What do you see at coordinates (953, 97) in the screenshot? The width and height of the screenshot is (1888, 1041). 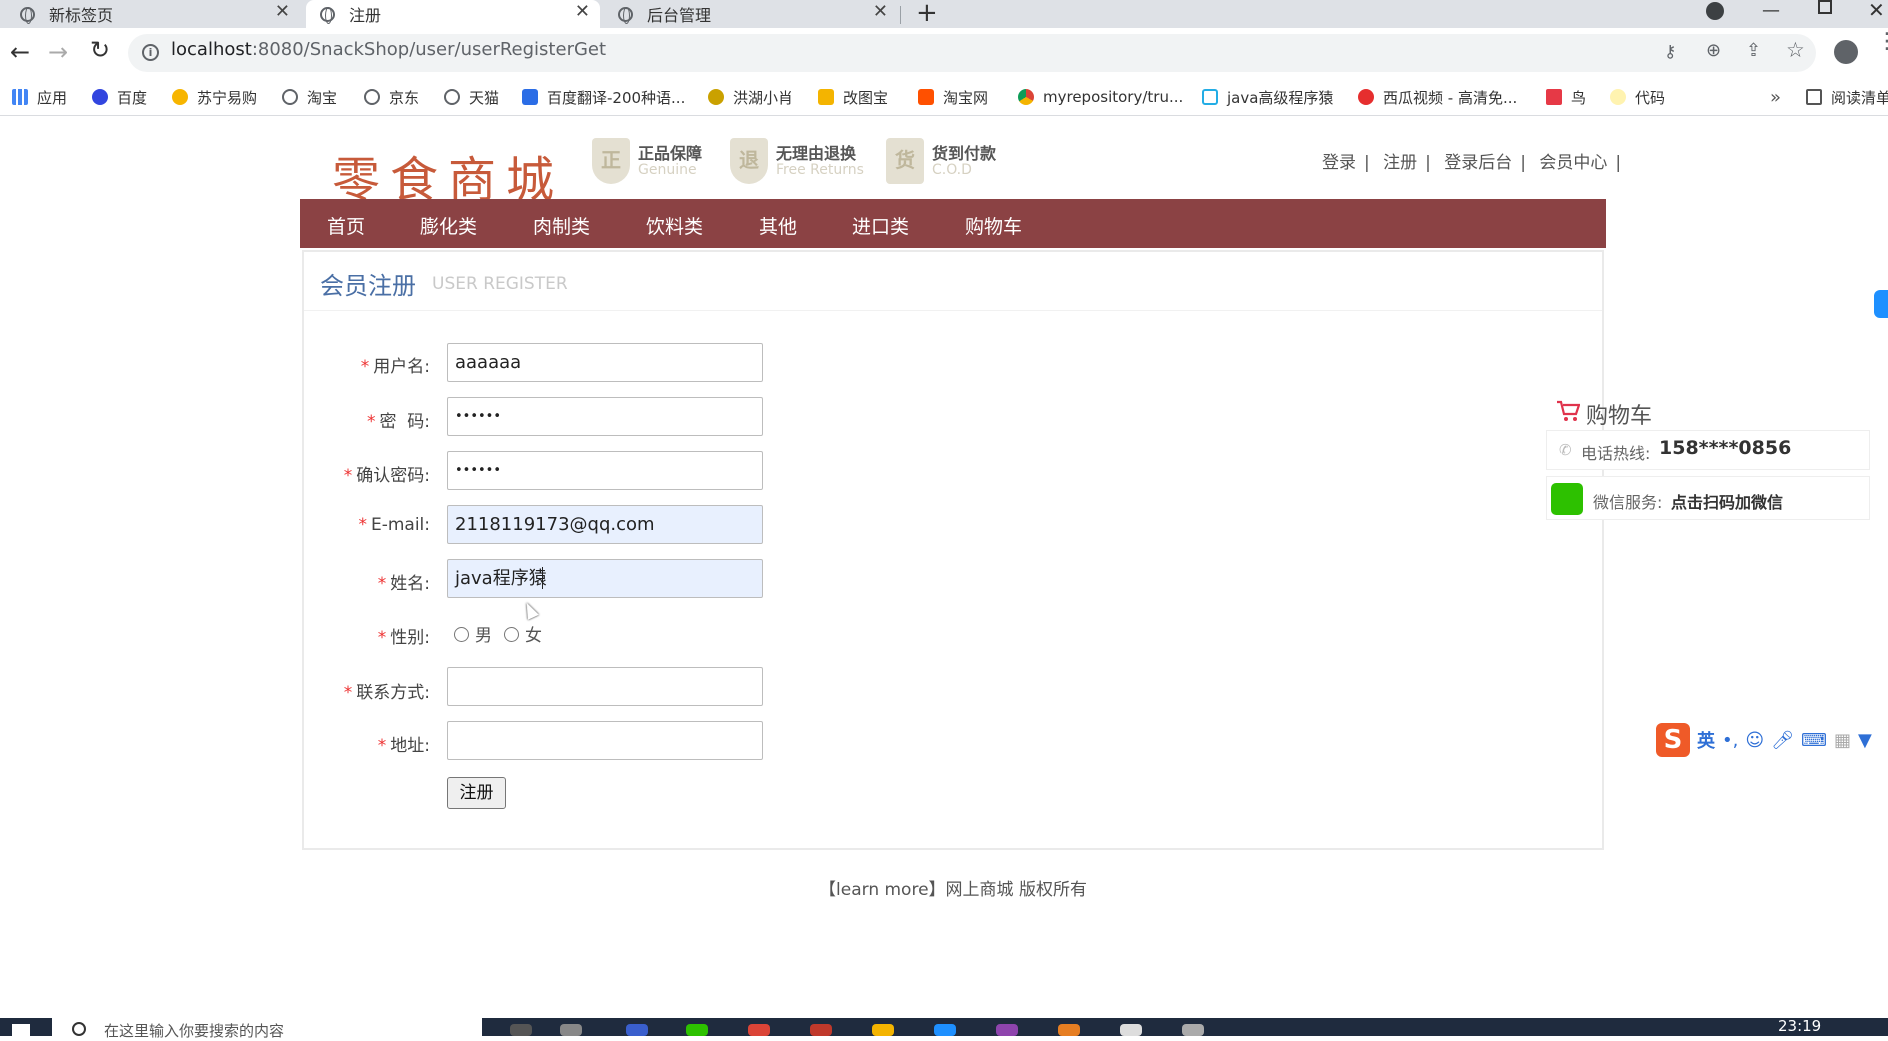 I see `bookmark-taobao-net: 淘宝网` at bounding box center [953, 97].